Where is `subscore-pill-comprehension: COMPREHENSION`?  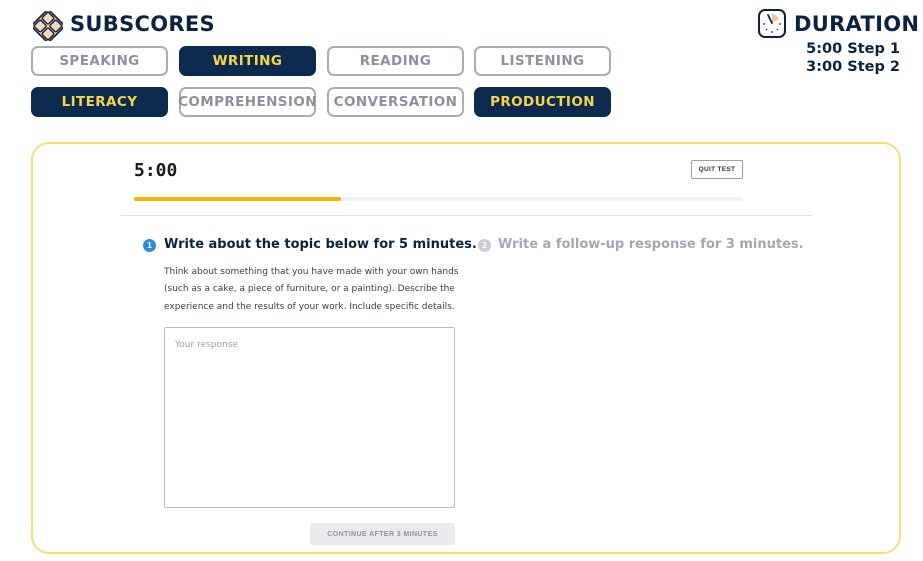
subscore-pill-comprehension: COMPREHENSION is located at coordinates (247, 102).